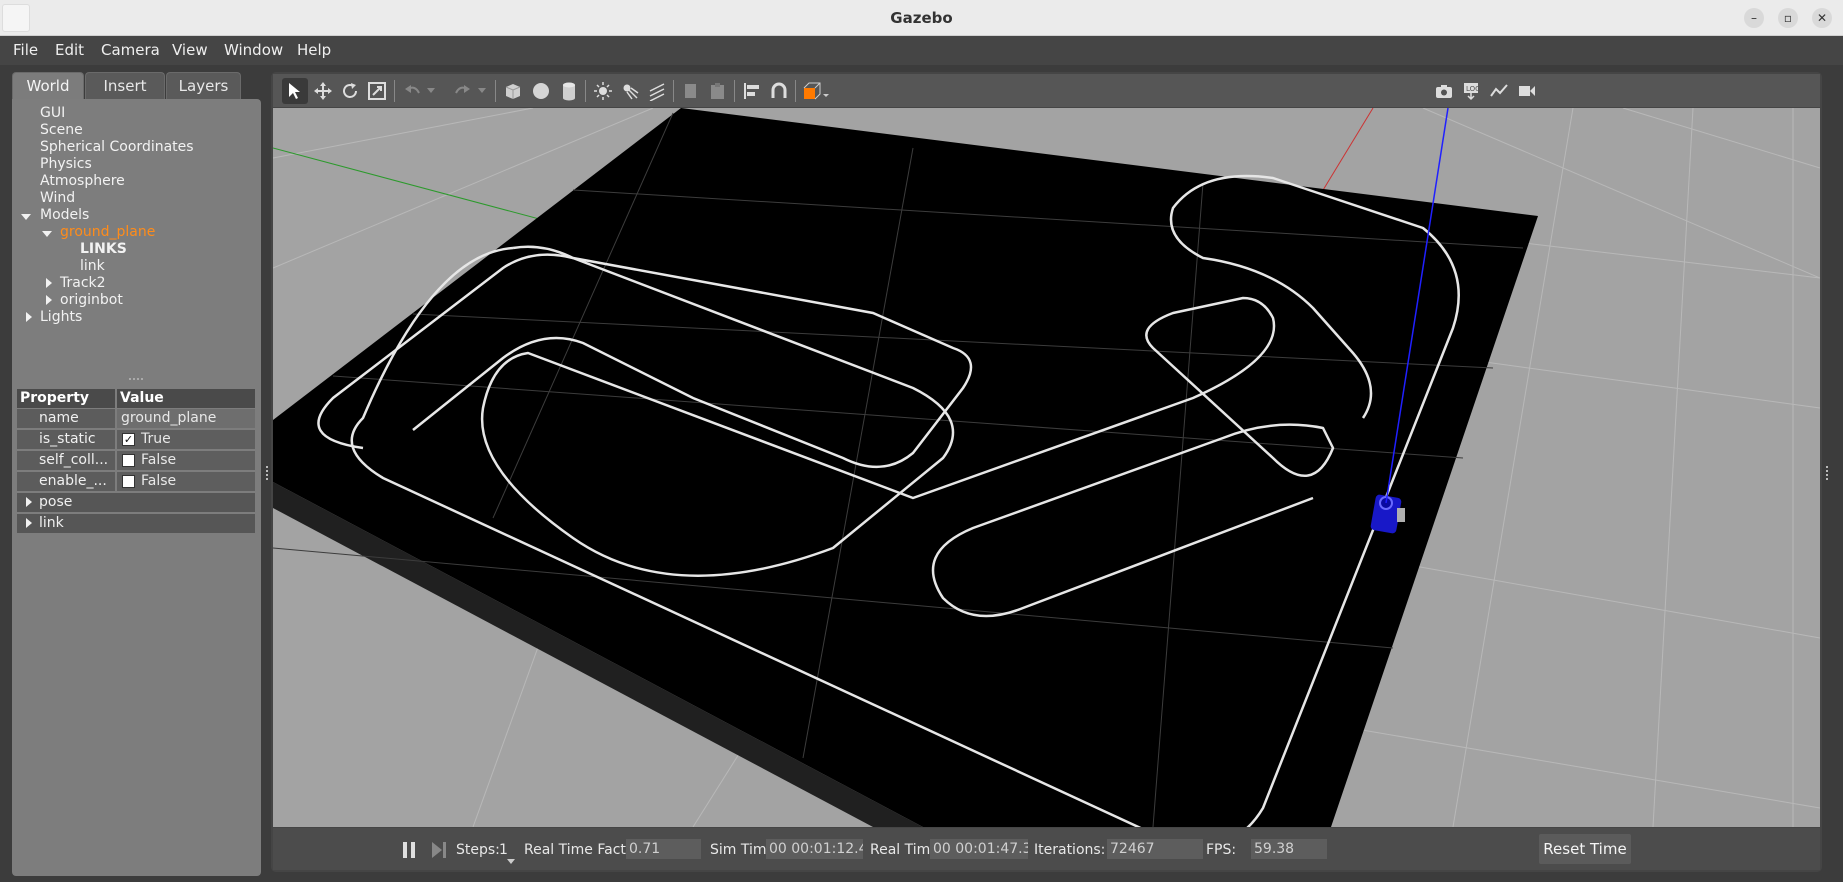  I want to click on sim-time-field: 00 00:01:12.467, so click(814, 849).